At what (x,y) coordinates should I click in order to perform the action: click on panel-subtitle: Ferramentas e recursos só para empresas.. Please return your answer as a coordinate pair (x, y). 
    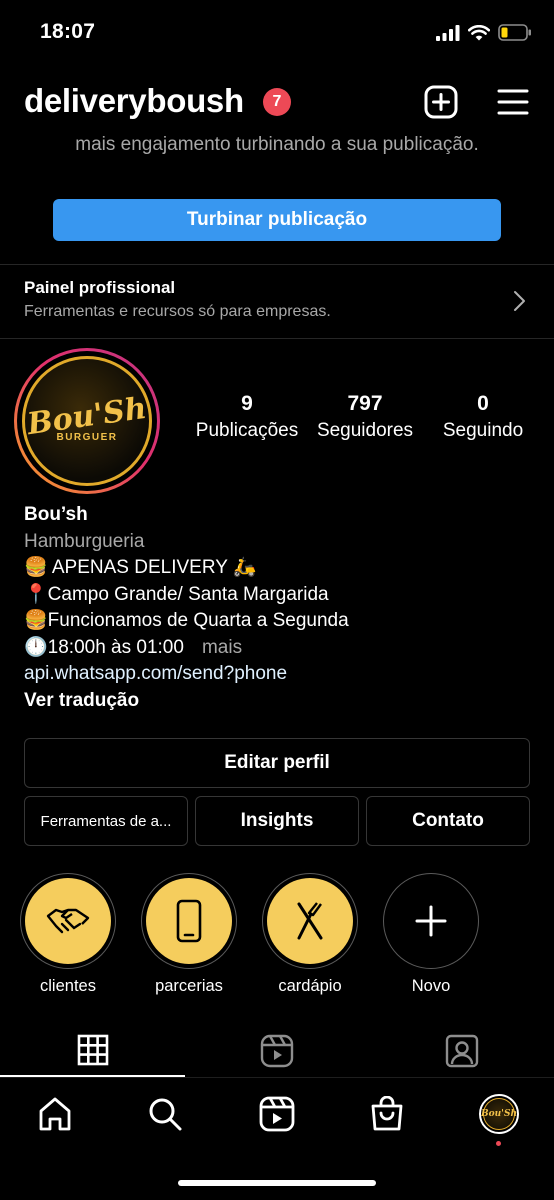
    Looking at the image, I should click on (177, 311).